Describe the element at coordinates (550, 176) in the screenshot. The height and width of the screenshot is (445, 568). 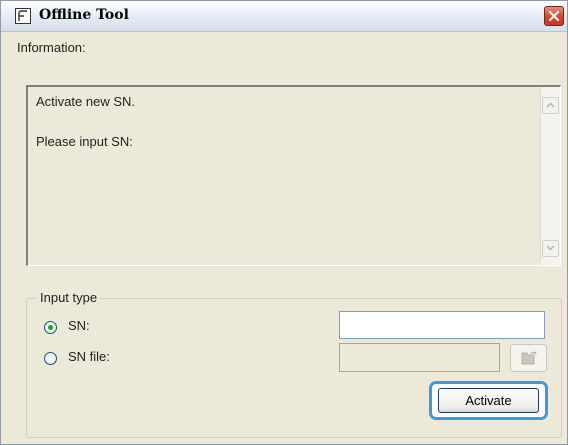
I see `info-scrollbar` at that location.